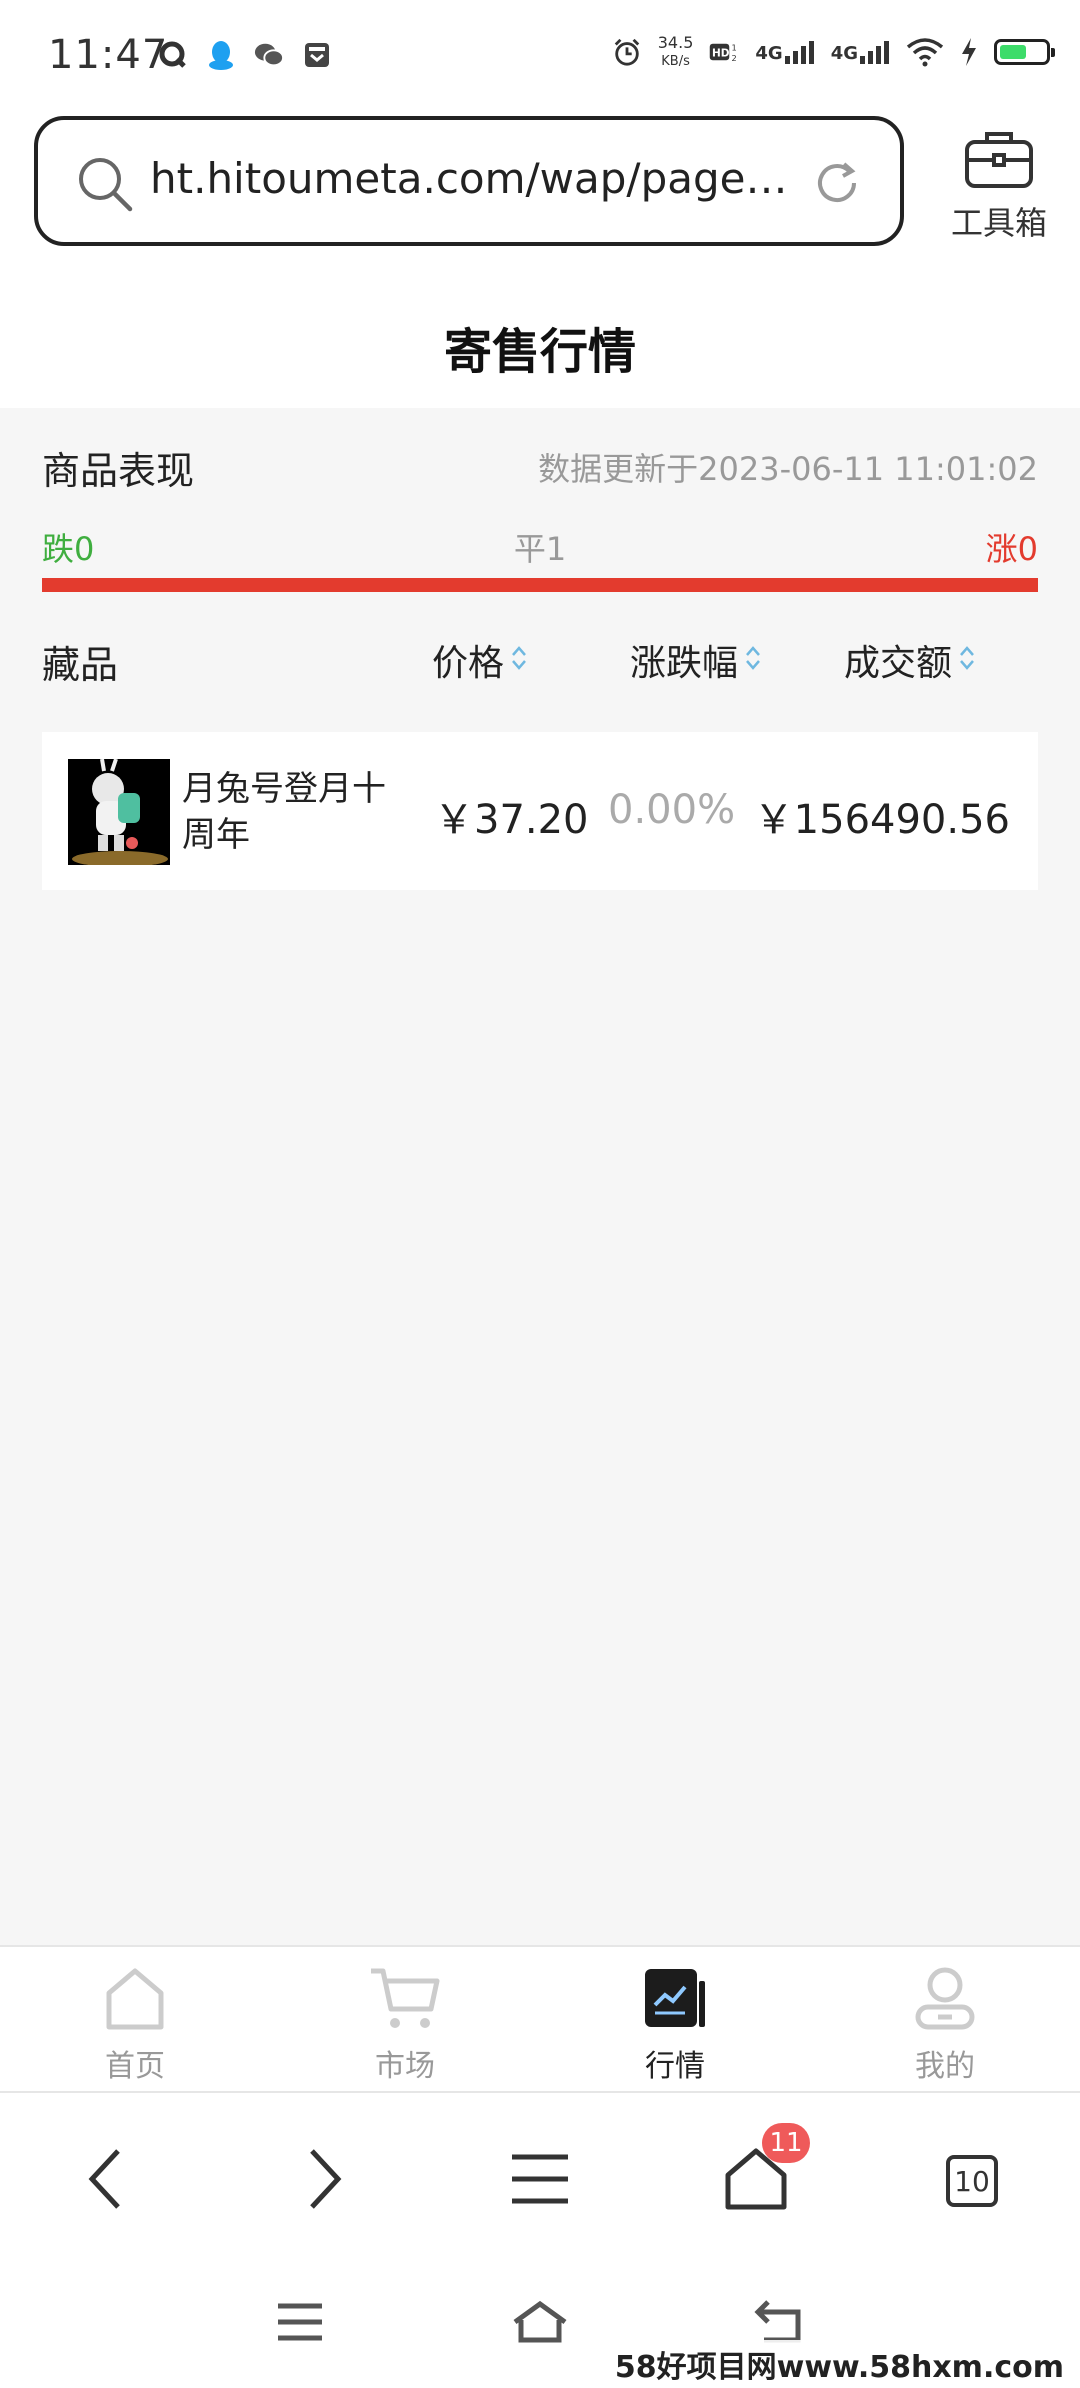 The height and width of the screenshot is (2388, 1080). I want to click on sort-price-button: 价格, so click(480, 660).